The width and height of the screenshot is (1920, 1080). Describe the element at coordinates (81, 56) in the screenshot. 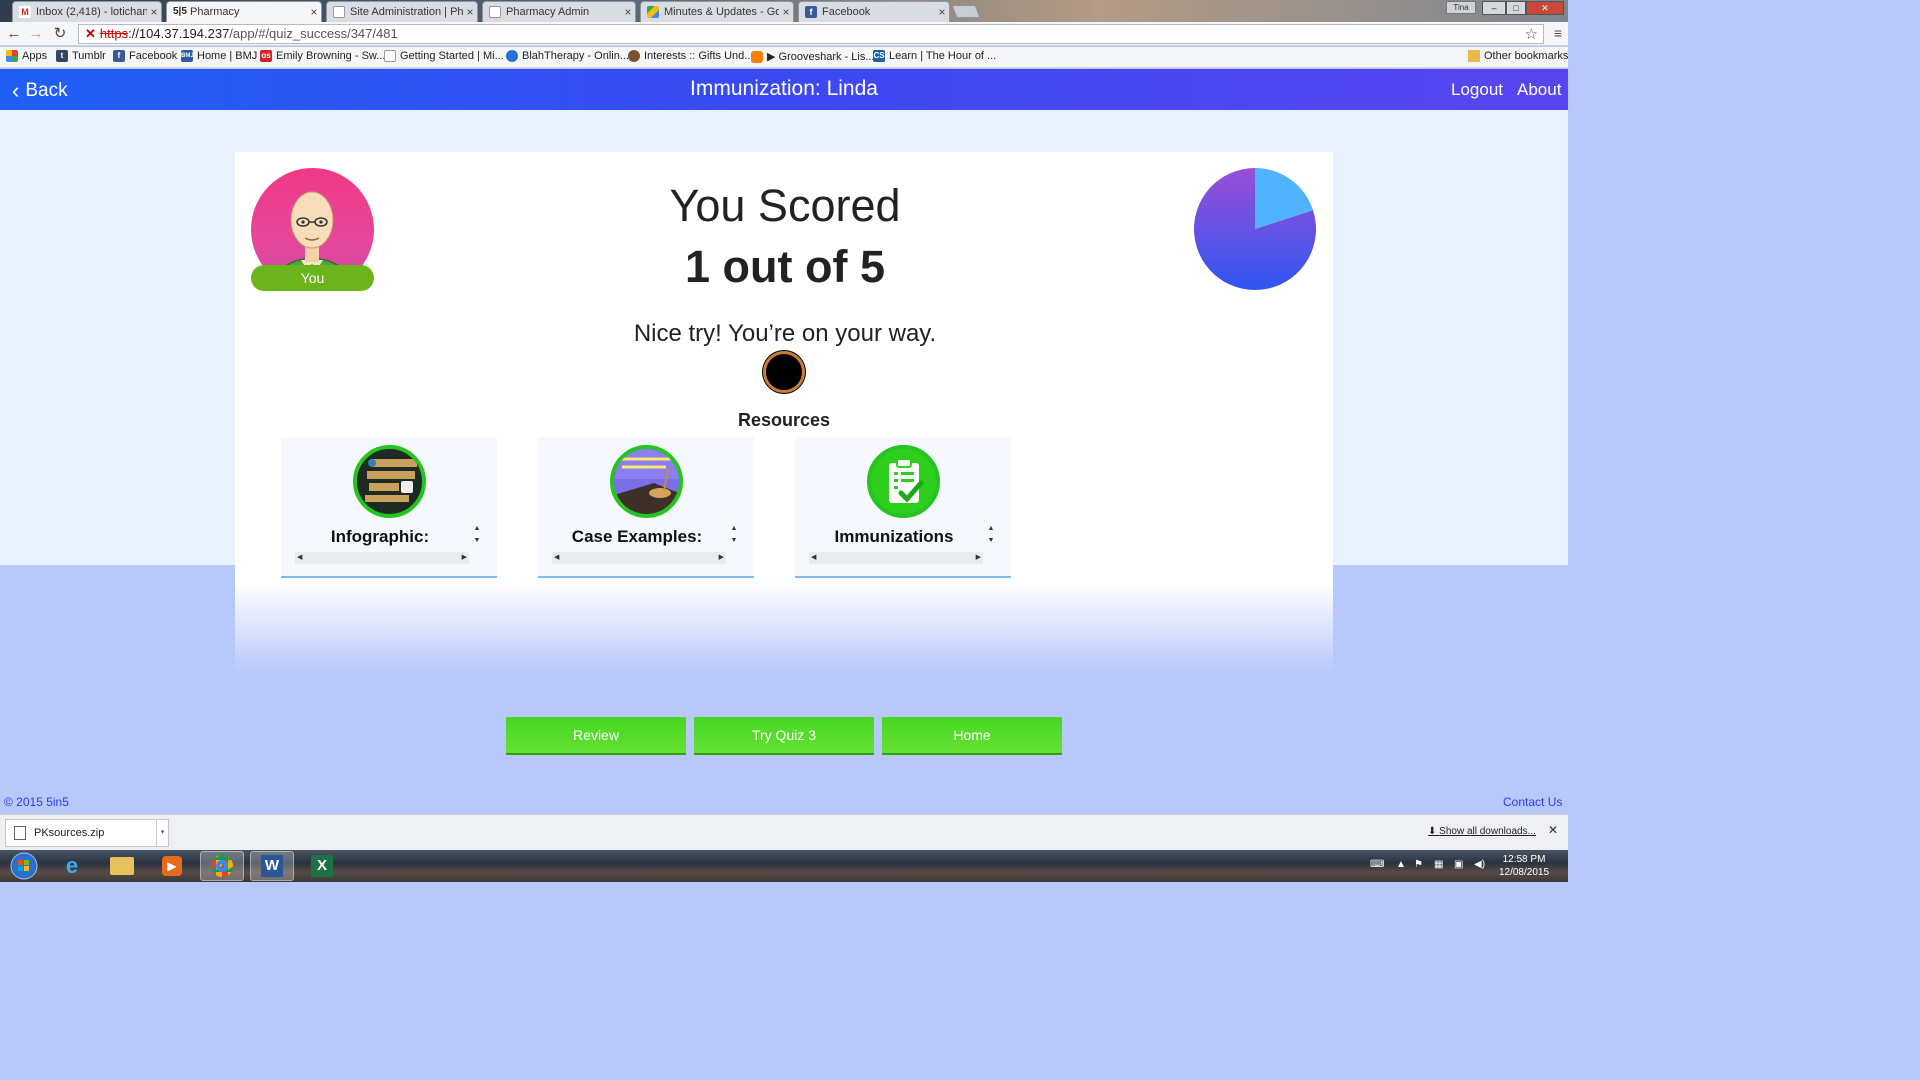

I see `bookmark-tumblr: t Tumblr` at that location.